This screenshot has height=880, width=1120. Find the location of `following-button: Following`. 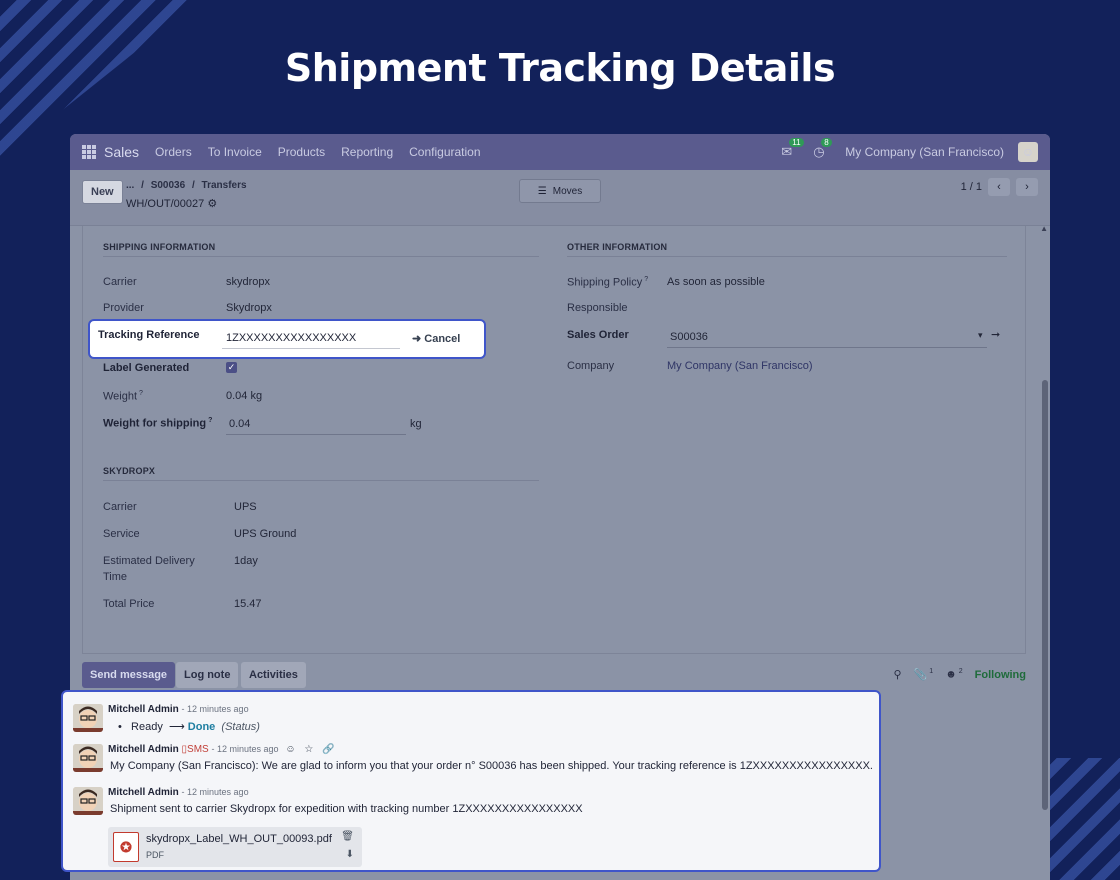

following-button: Following is located at coordinates (1000, 675).